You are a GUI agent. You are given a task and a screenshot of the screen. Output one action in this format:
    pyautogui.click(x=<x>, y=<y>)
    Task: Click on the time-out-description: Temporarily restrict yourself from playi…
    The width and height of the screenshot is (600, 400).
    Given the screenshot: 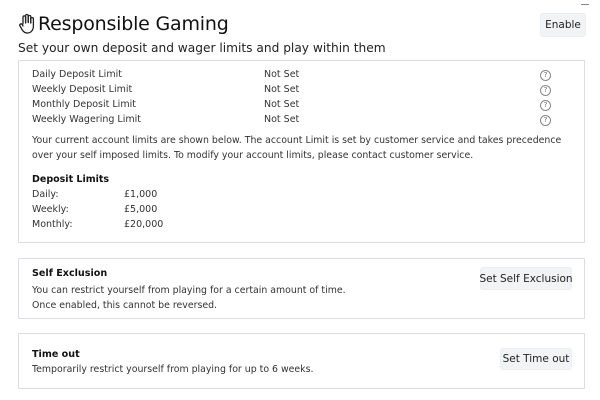 What is the action you would take?
    pyautogui.click(x=173, y=369)
    